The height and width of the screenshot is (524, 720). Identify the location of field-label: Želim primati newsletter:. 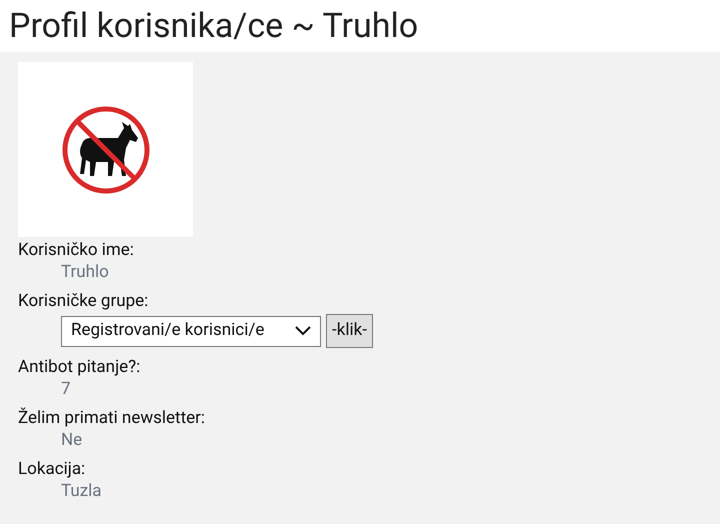
(112, 418).